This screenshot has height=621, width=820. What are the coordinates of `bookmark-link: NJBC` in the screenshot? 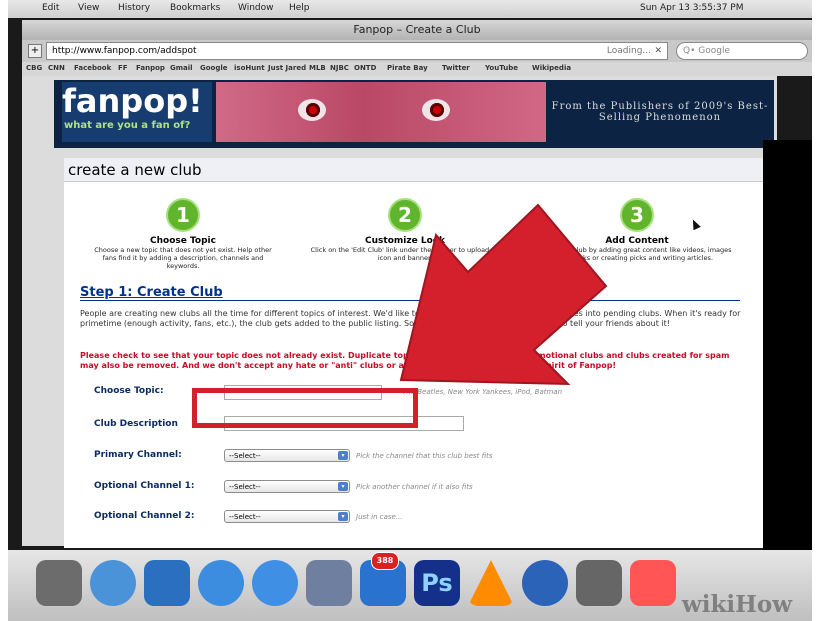 It's located at (339, 68).